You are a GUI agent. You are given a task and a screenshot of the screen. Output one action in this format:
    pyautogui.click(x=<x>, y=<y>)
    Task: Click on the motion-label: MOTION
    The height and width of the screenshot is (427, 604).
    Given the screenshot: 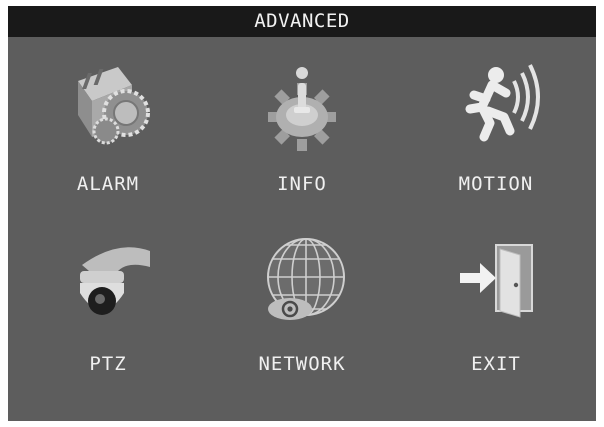 What is the action you would take?
    pyautogui.click(x=496, y=184)
    